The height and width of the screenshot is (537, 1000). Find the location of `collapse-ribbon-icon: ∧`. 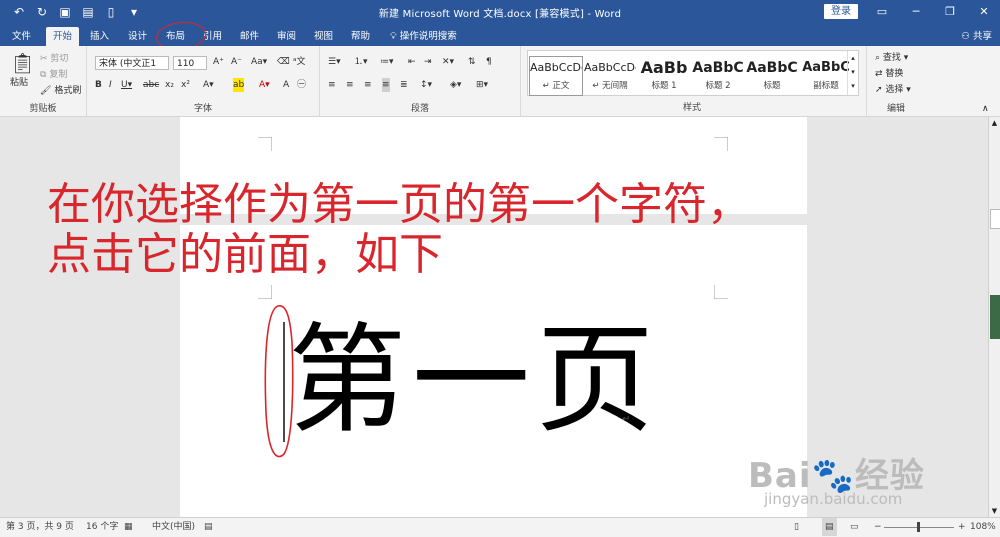

collapse-ribbon-icon: ∧ is located at coordinates (985, 109).